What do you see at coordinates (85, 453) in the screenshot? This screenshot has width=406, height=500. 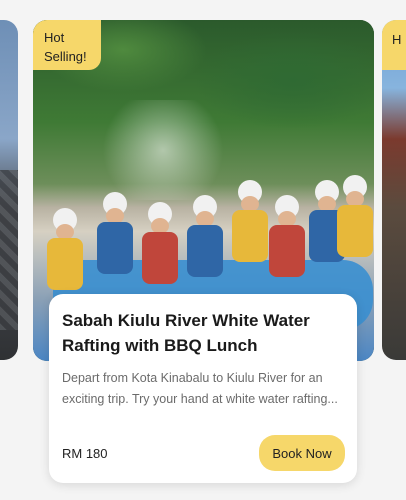 I see `tour-price: RM 180` at bounding box center [85, 453].